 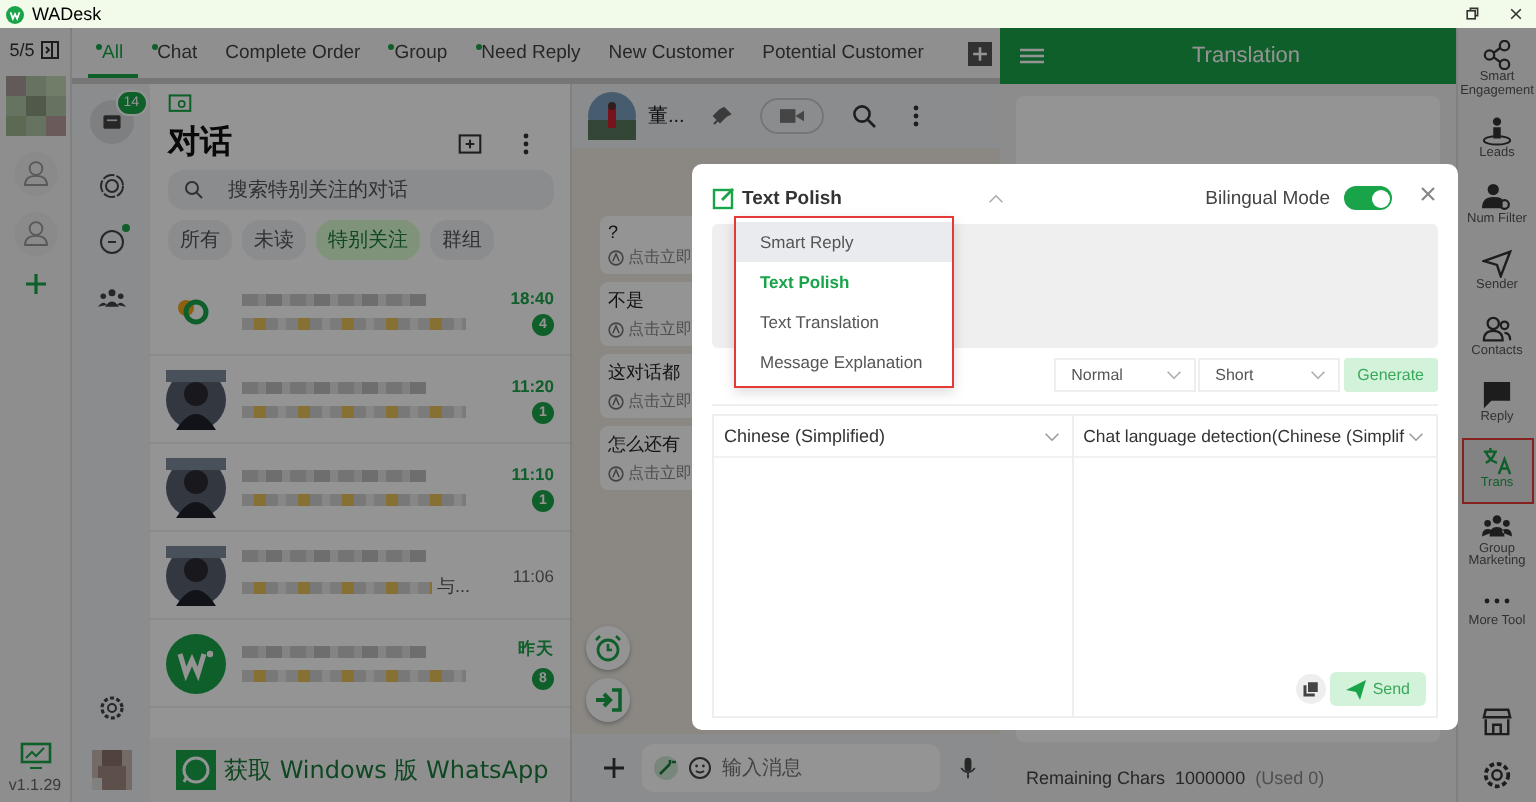 What do you see at coordinates (67, 14) in the screenshot?
I see `window-title: WADesk` at bounding box center [67, 14].